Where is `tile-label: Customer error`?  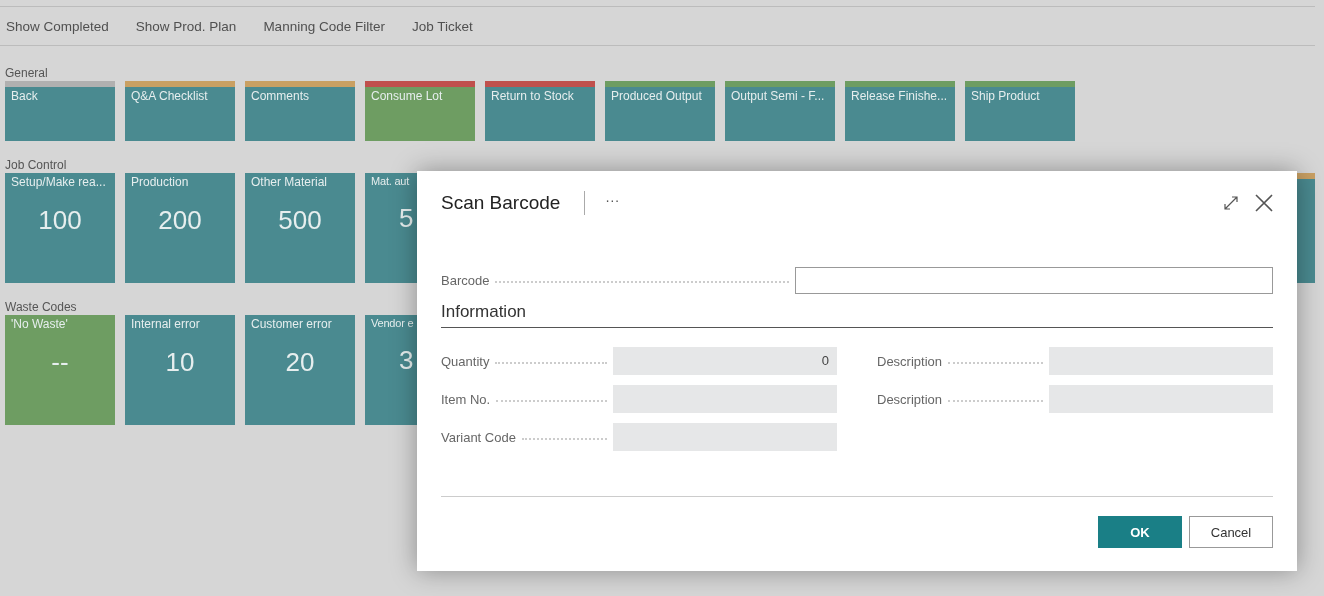
tile-label: Customer error is located at coordinates (292, 324).